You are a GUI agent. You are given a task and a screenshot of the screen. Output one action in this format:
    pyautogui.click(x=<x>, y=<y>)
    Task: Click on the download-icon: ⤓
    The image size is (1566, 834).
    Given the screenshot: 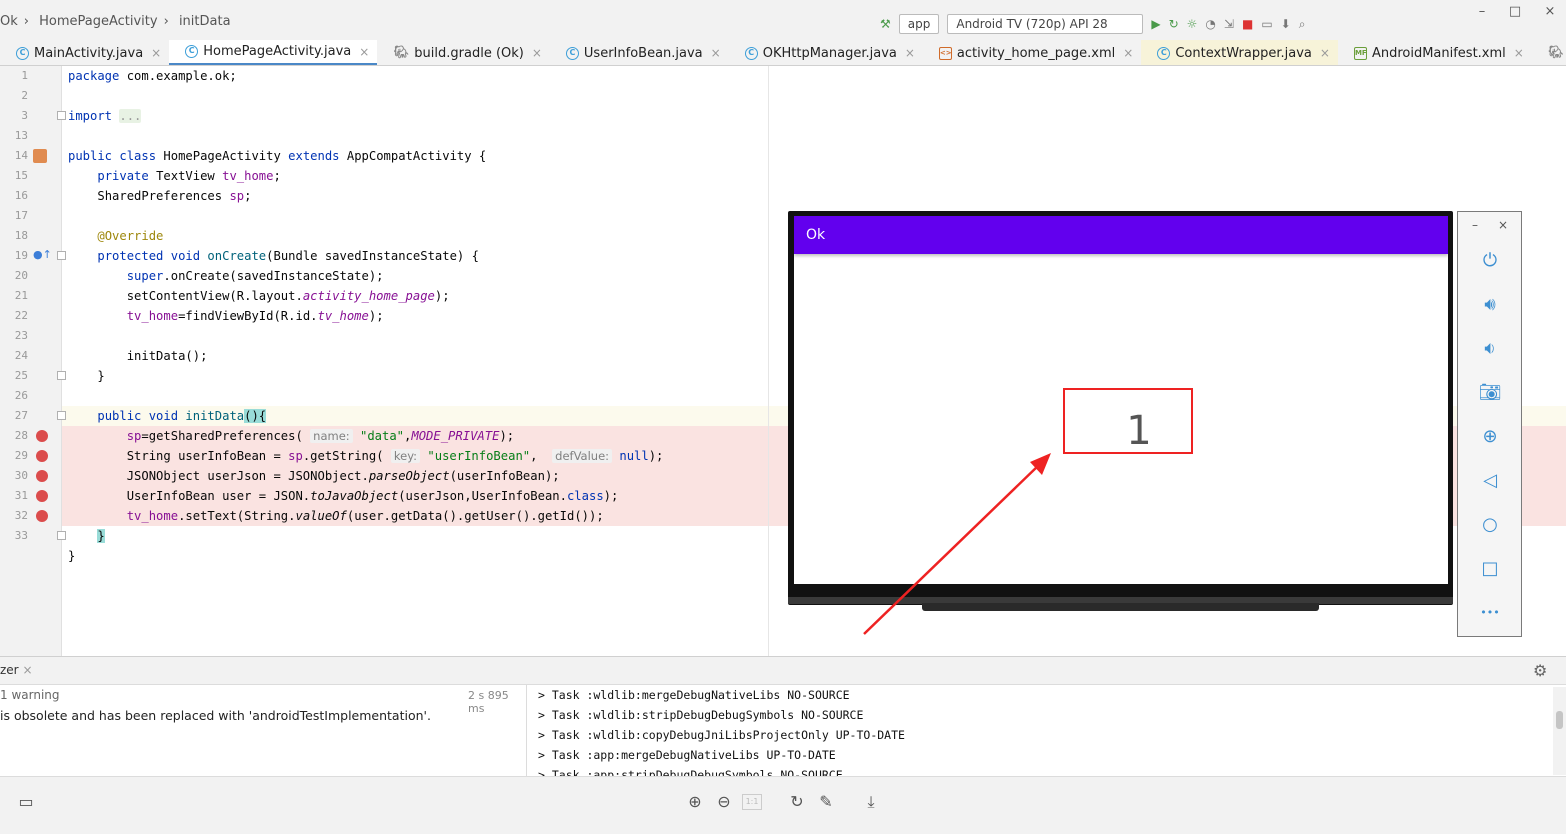 What is the action you would take?
    pyautogui.click(x=871, y=802)
    